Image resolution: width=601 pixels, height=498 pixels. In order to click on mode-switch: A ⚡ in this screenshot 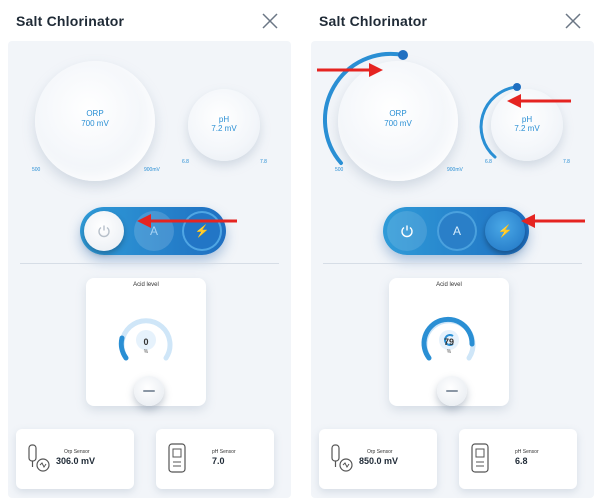, I will do `click(456, 231)`.